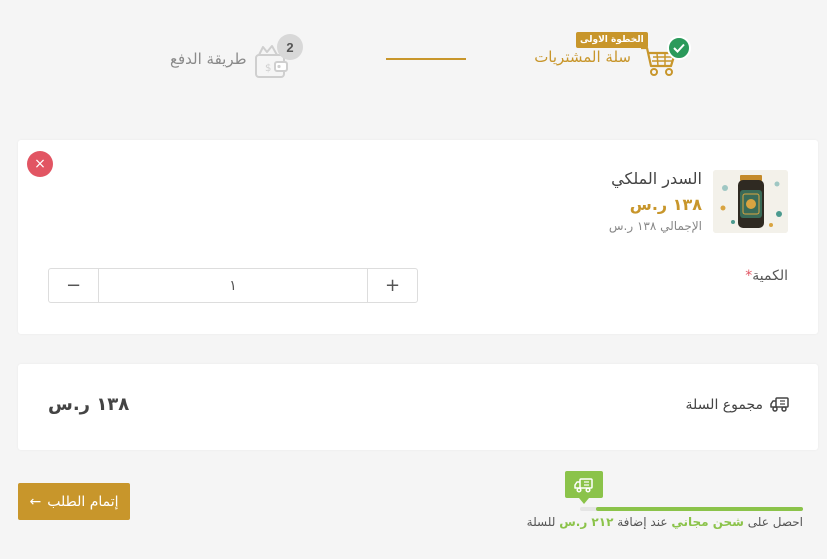  I want to click on quantity-label: الكمية*, so click(766, 276).